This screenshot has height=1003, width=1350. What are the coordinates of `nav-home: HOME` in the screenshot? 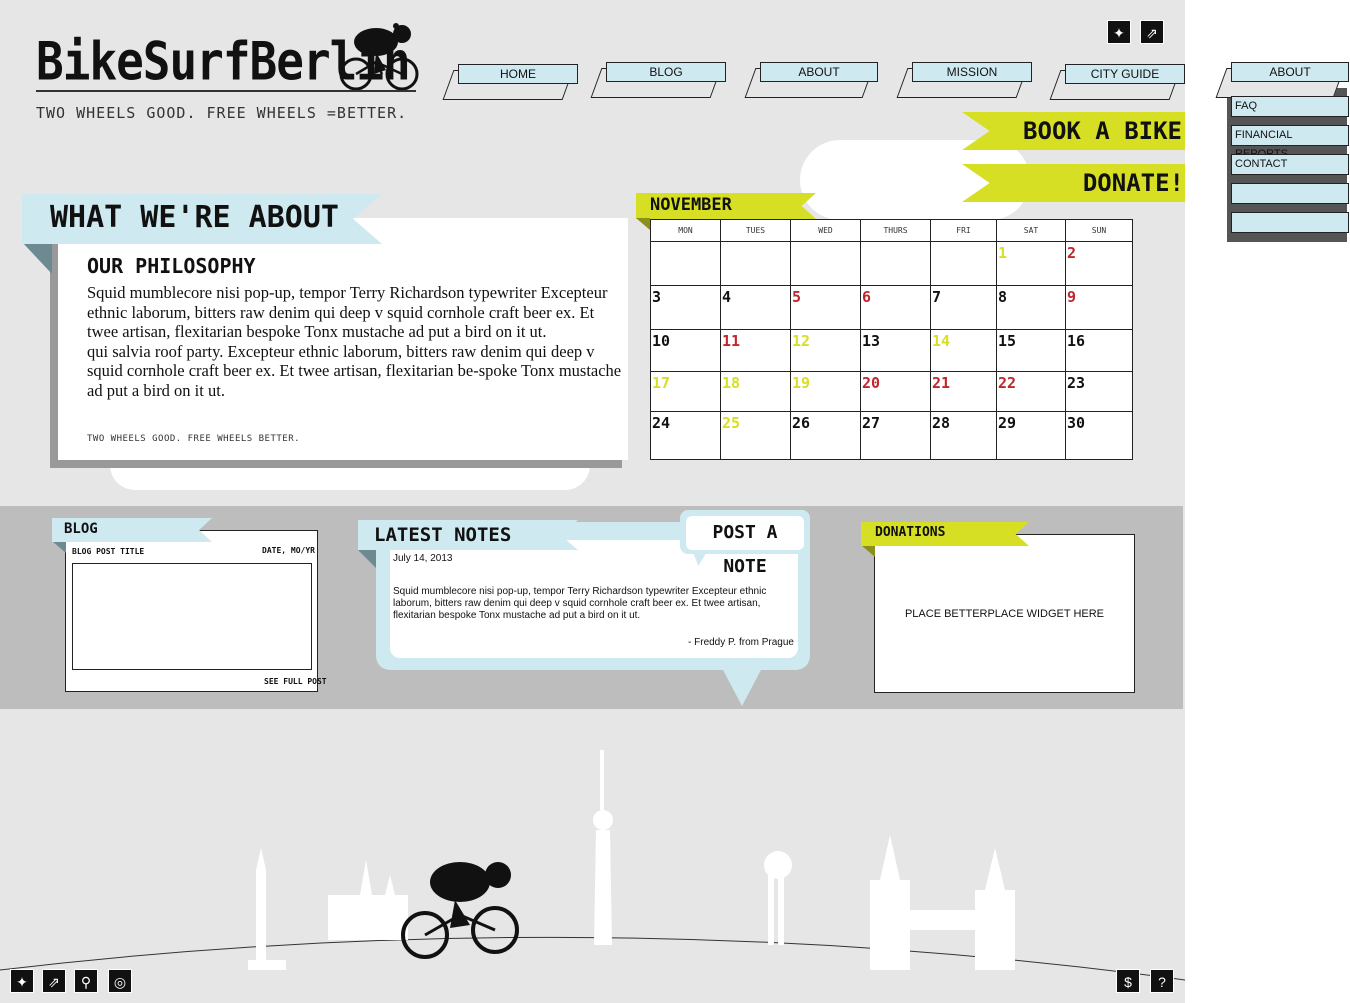 It's located at (510, 82).